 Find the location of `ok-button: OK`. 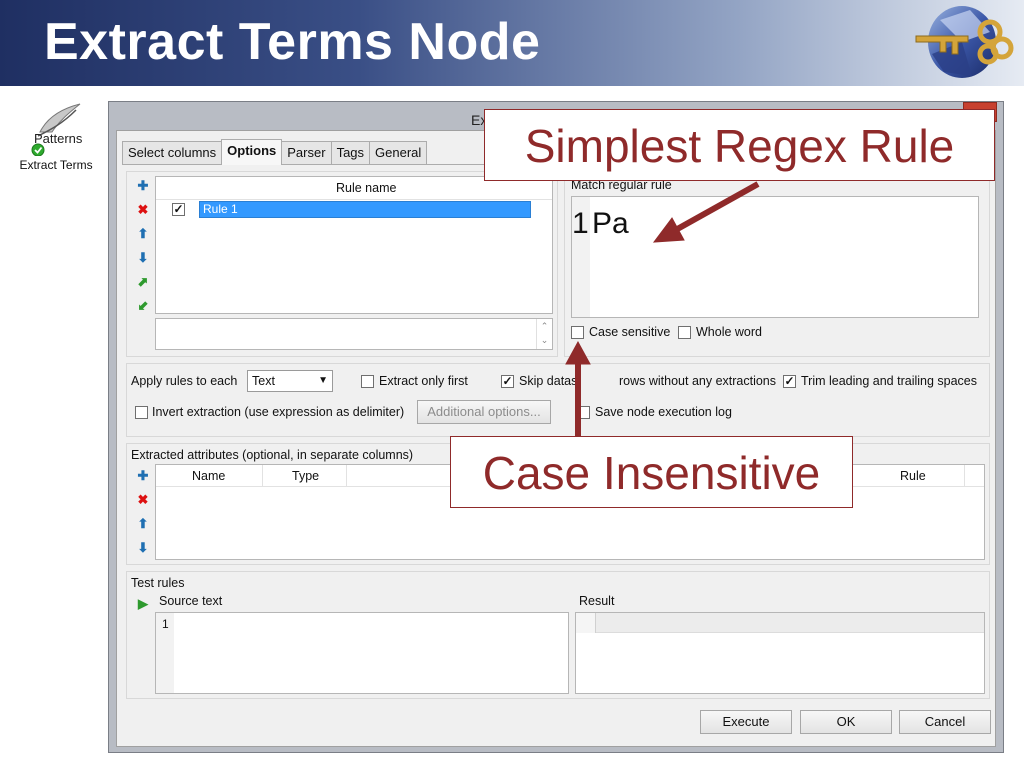

ok-button: OK is located at coordinates (846, 722).